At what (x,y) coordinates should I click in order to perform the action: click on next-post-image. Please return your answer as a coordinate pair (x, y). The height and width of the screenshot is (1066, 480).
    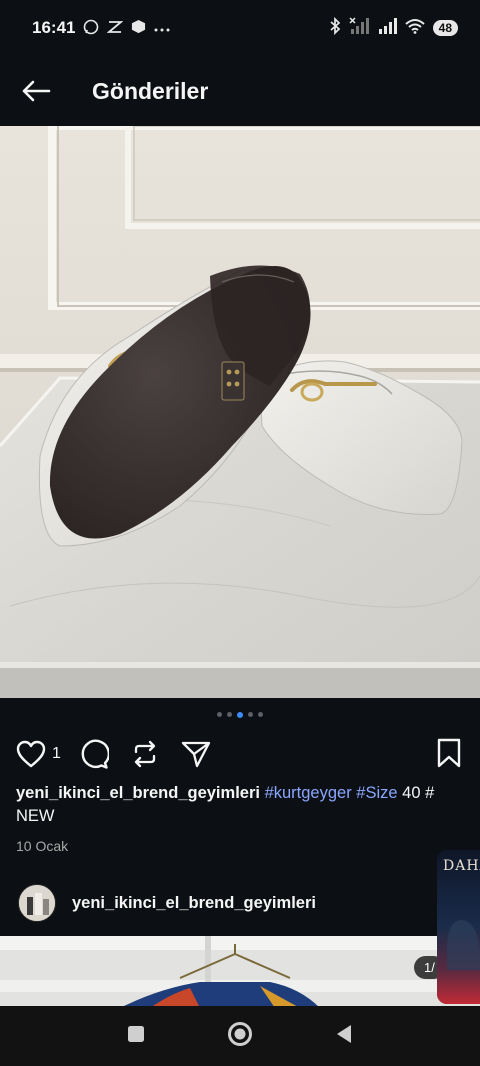
    Looking at the image, I should click on (240, 972).